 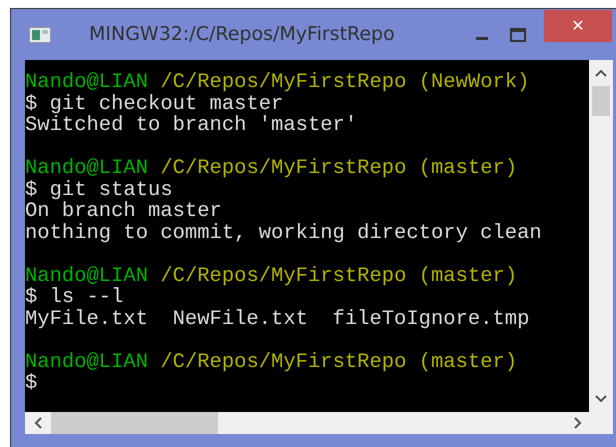 What do you see at coordinates (518, 35) in the screenshot?
I see `maximize-icon` at bounding box center [518, 35].